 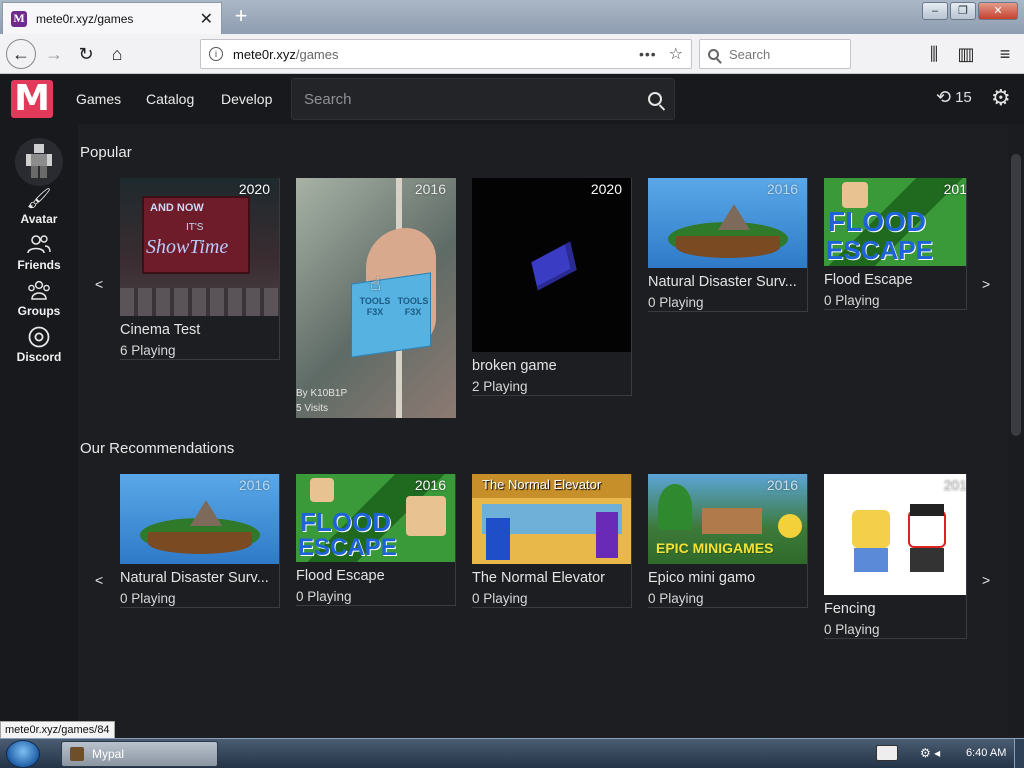 I want to click on back-icon: ←, so click(x=21, y=54).